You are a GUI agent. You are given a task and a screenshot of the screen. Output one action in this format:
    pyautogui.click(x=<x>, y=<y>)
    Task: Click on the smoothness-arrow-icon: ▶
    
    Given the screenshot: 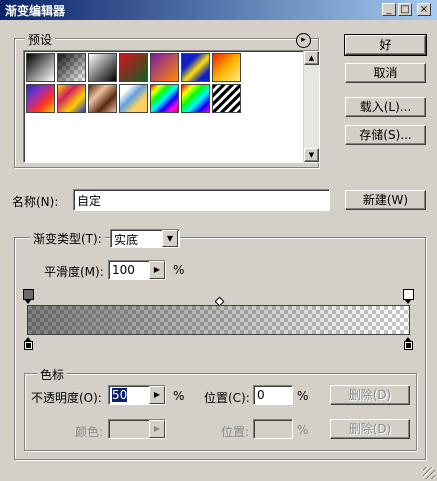 What is the action you would take?
    pyautogui.click(x=157, y=270)
    